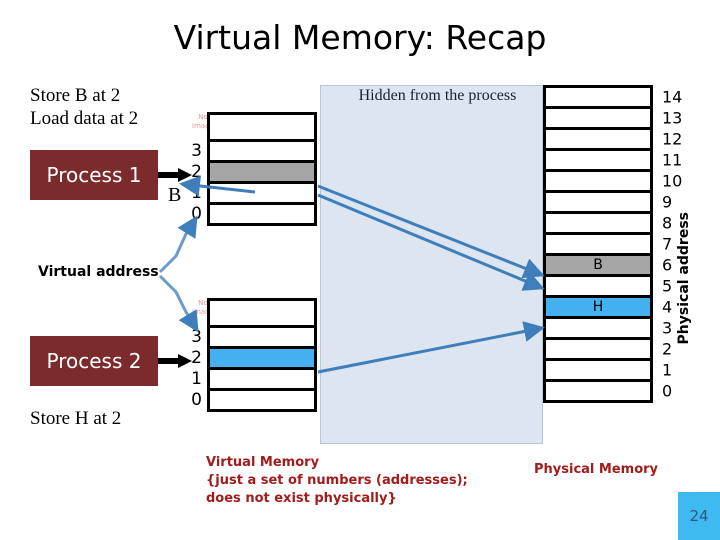  What do you see at coordinates (667, 370) in the screenshot?
I see `pm-cell-index: 1` at bounding box center [667, 370].